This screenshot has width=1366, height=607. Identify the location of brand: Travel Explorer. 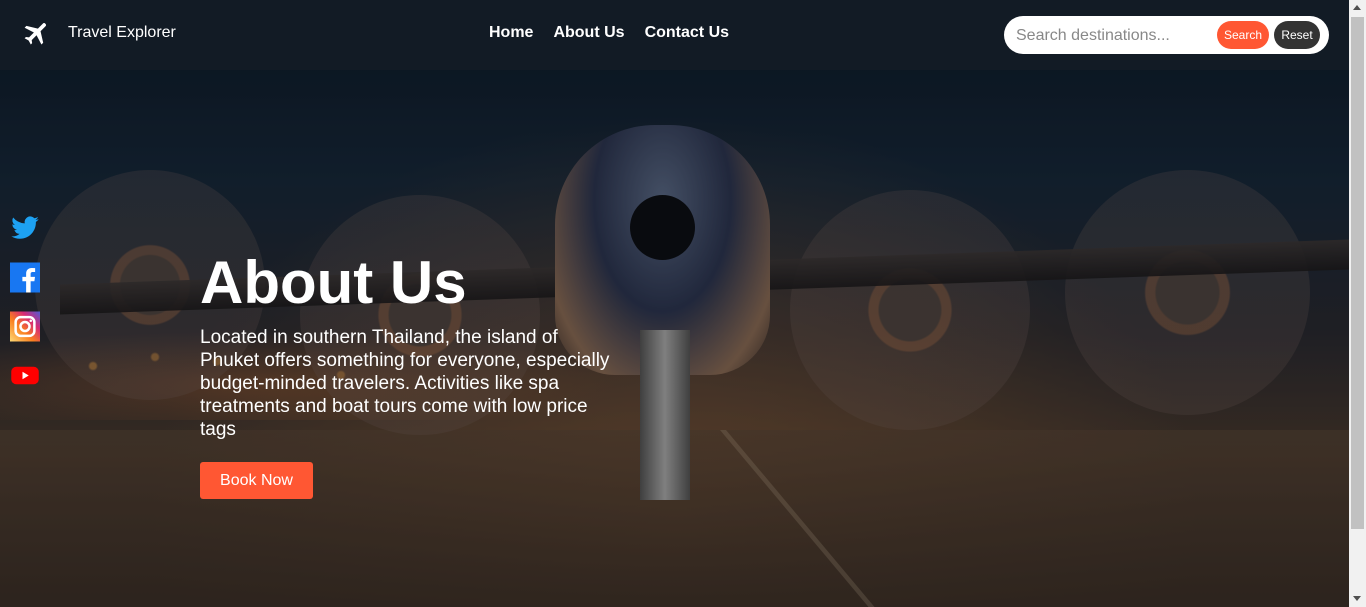
(99, 33).